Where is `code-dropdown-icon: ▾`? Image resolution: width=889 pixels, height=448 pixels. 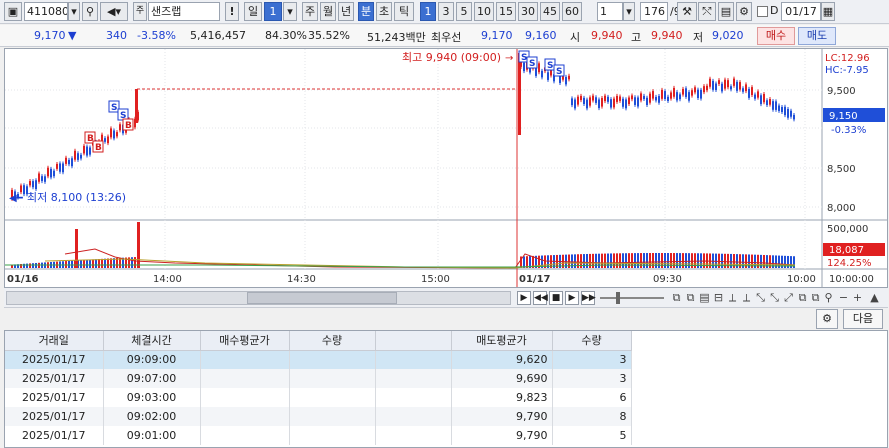
code-dropdown-icon: ▾ is located at coordinates (74, 11).